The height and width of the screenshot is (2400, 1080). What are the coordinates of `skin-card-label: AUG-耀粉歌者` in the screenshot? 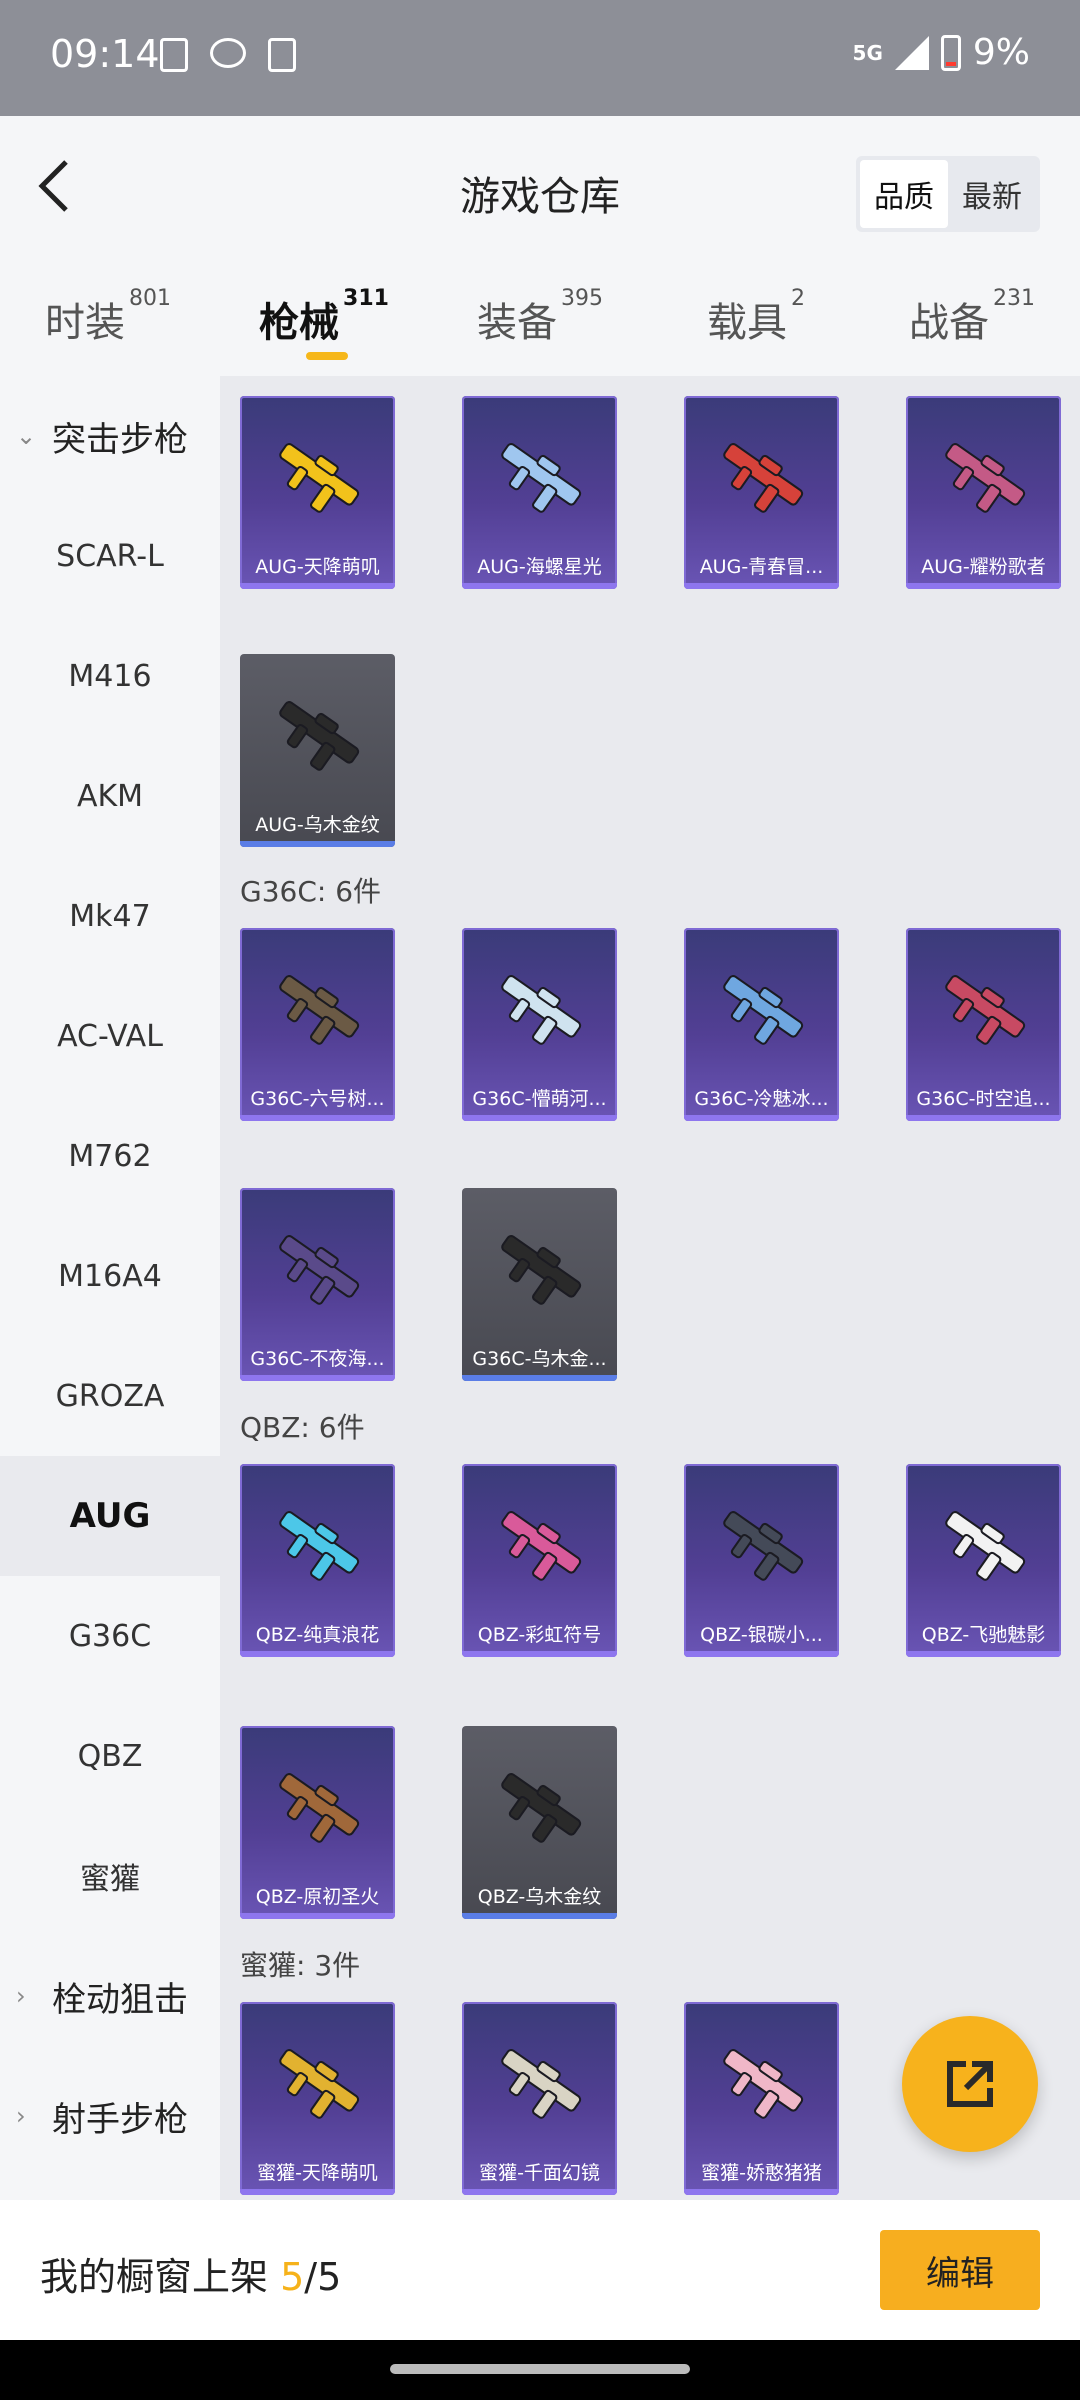 It's located at (983, 567).